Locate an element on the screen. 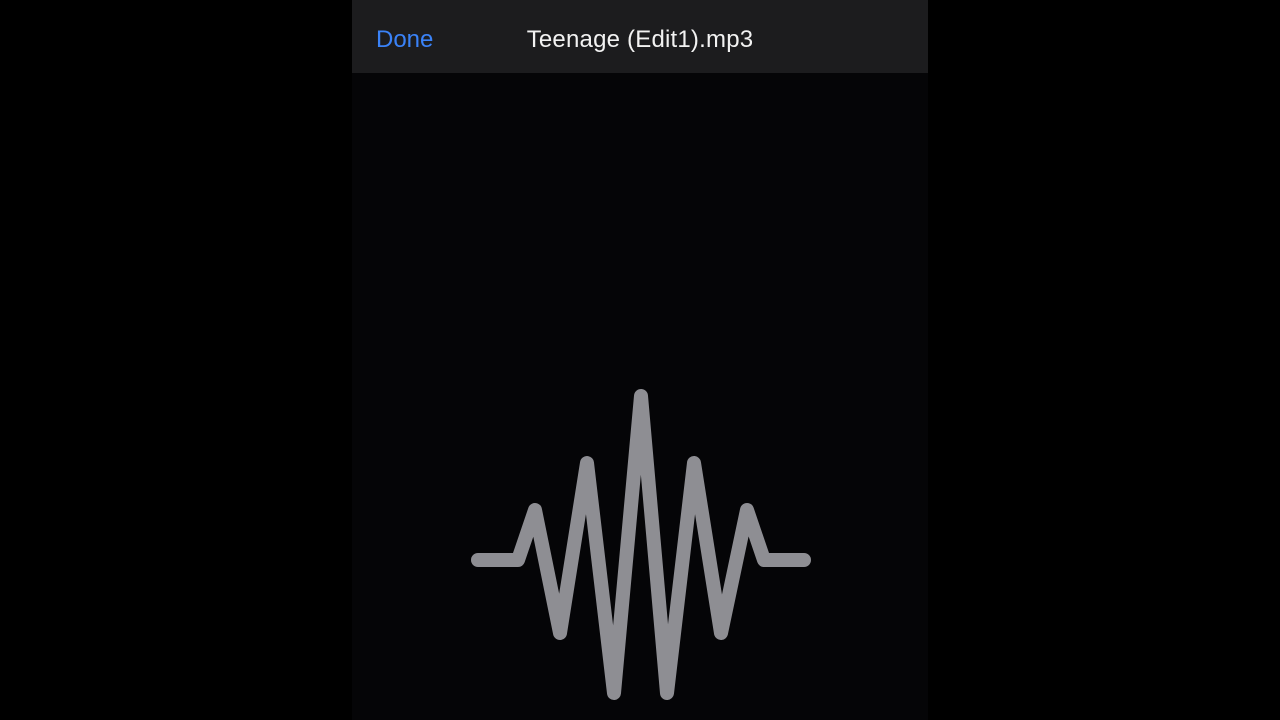 The width and height of the screenshot is (1280, 720). navigation-bar: Done Teenage (Edit1).mp3 is located at coordinates (640, 36).